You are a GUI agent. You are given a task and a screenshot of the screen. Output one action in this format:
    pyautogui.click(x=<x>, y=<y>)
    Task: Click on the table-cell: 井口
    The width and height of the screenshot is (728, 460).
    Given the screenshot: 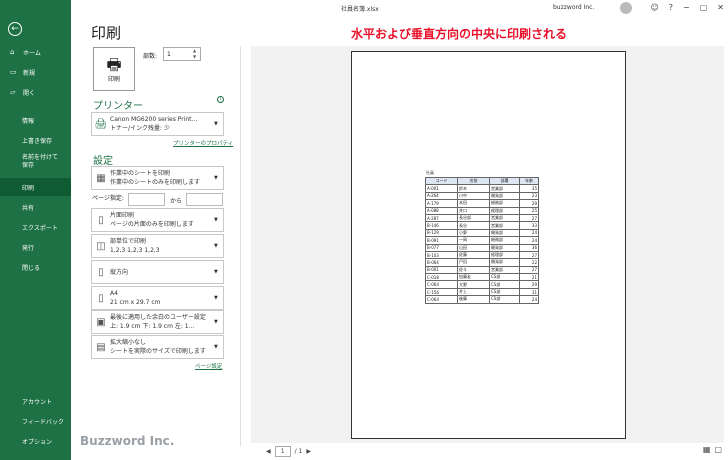 What is the action you would take?
    pyautogui.click(x=473, y=210)
    